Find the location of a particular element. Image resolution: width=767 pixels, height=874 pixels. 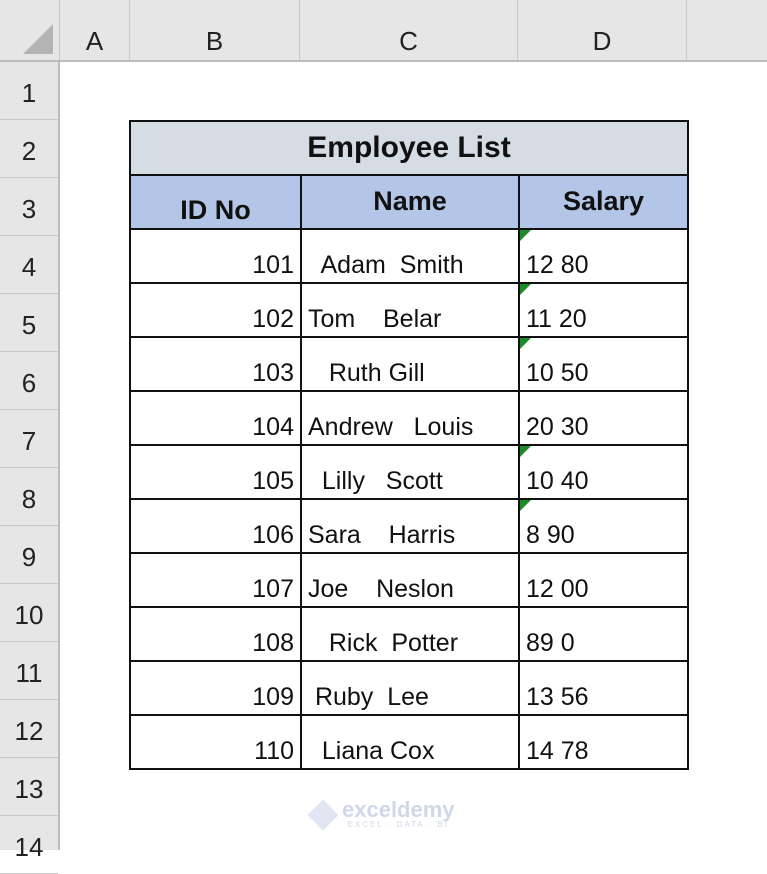

name-cell: Rick Potter is located at coordinates (410, 634).